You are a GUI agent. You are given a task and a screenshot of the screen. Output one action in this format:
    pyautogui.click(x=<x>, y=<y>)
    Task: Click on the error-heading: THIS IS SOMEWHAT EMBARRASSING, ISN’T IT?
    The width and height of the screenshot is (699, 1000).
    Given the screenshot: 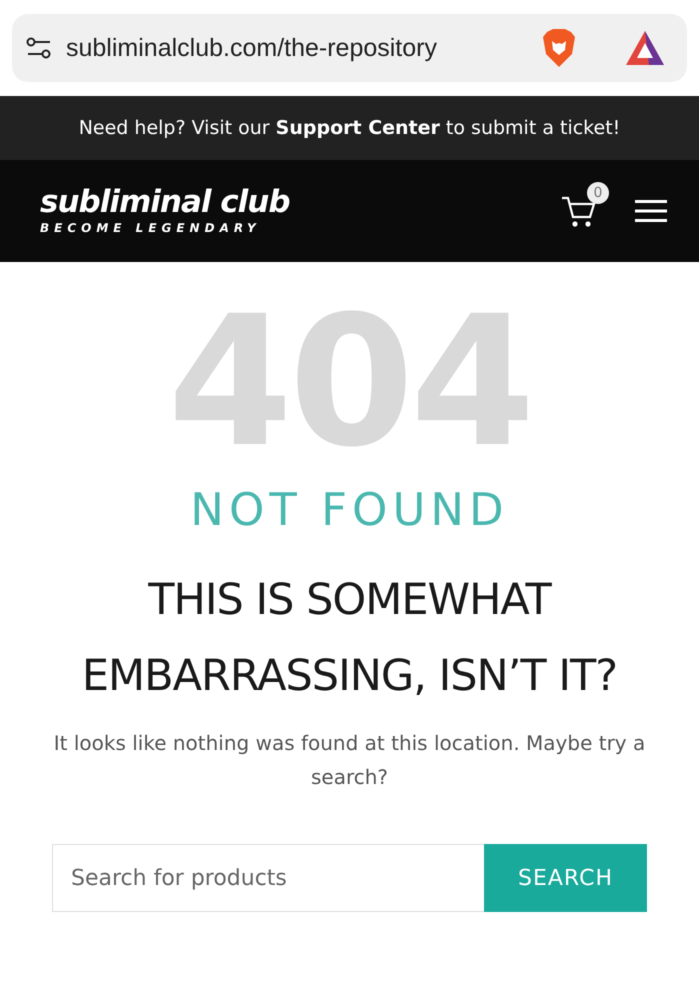 What is the action you would take?
    pyautogui.click(x=349, y=638)
    